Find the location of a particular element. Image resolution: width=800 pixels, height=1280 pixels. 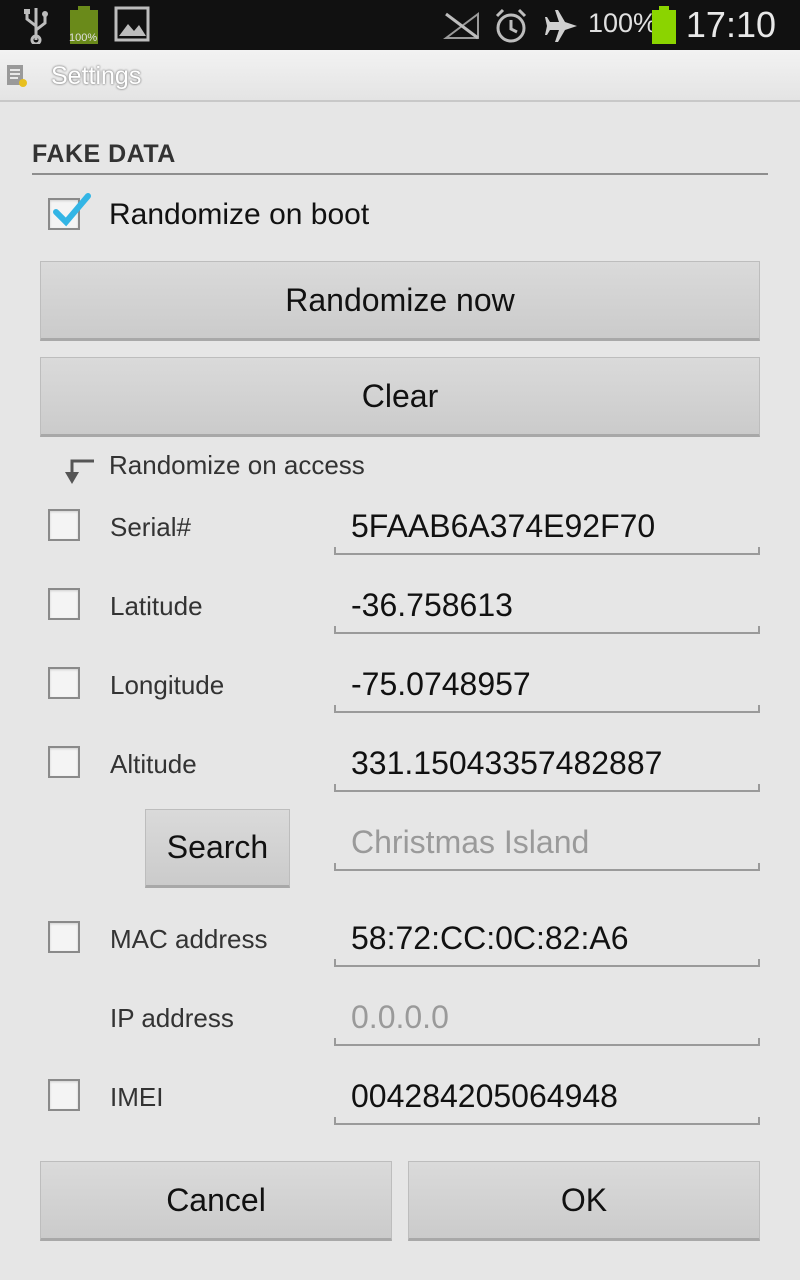

randomize-on-boot-checkbox is located at coordinates (69, 211).